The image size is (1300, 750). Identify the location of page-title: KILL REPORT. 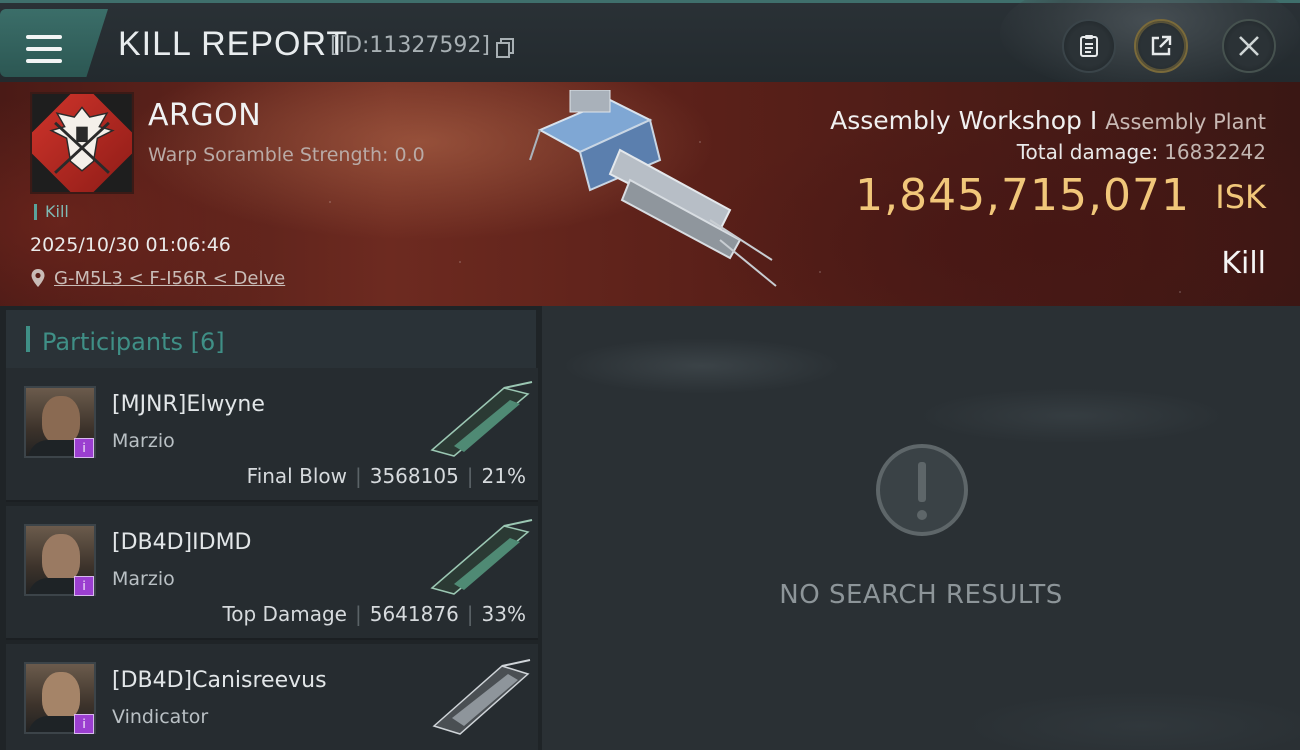
(233, 44).